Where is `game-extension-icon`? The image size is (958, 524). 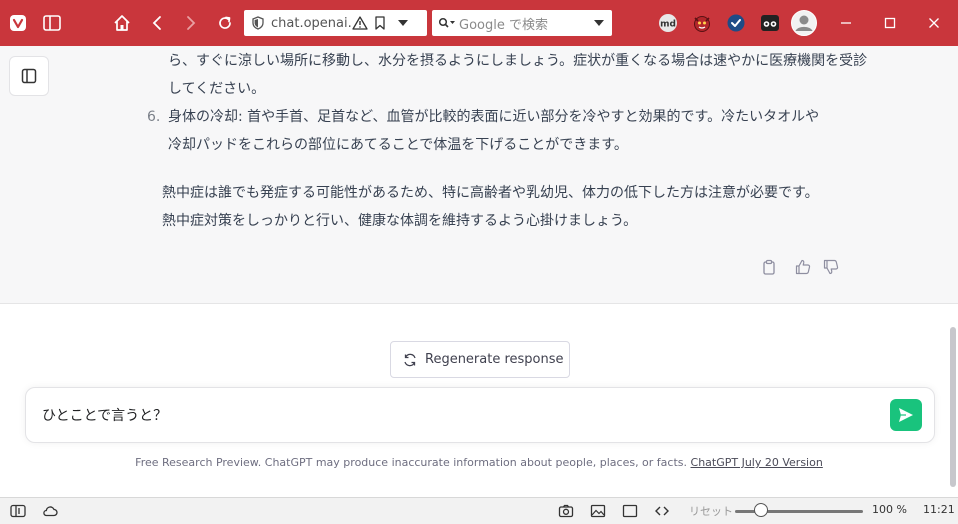
game-extension-icon is located at coordinates (770, 23).